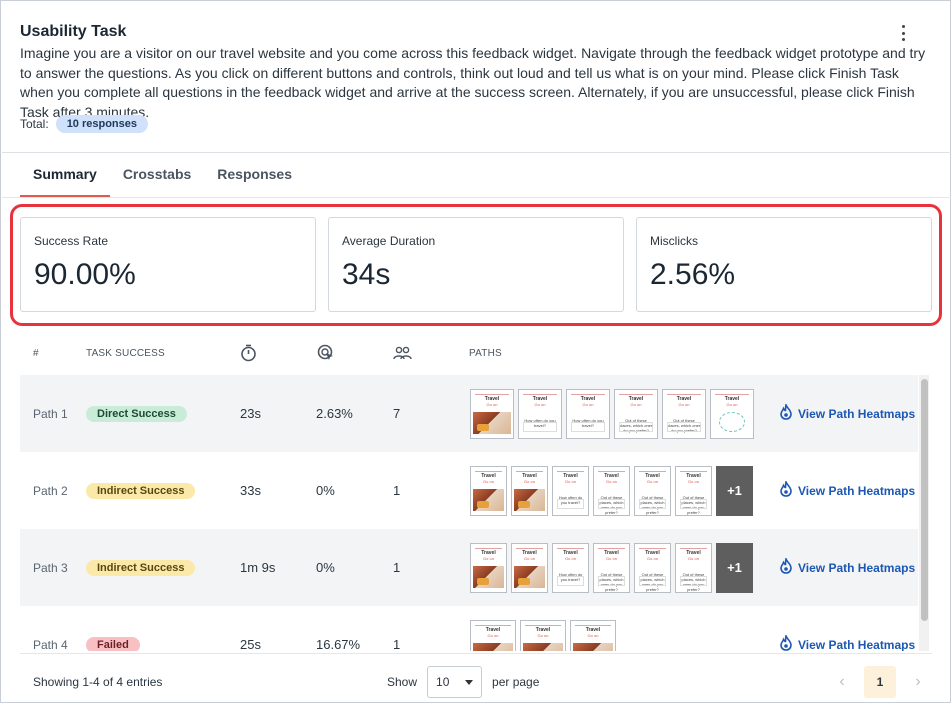  Describe the element at coordinates (483, 504) in the screenshot. I see `thumb-car` at that location.